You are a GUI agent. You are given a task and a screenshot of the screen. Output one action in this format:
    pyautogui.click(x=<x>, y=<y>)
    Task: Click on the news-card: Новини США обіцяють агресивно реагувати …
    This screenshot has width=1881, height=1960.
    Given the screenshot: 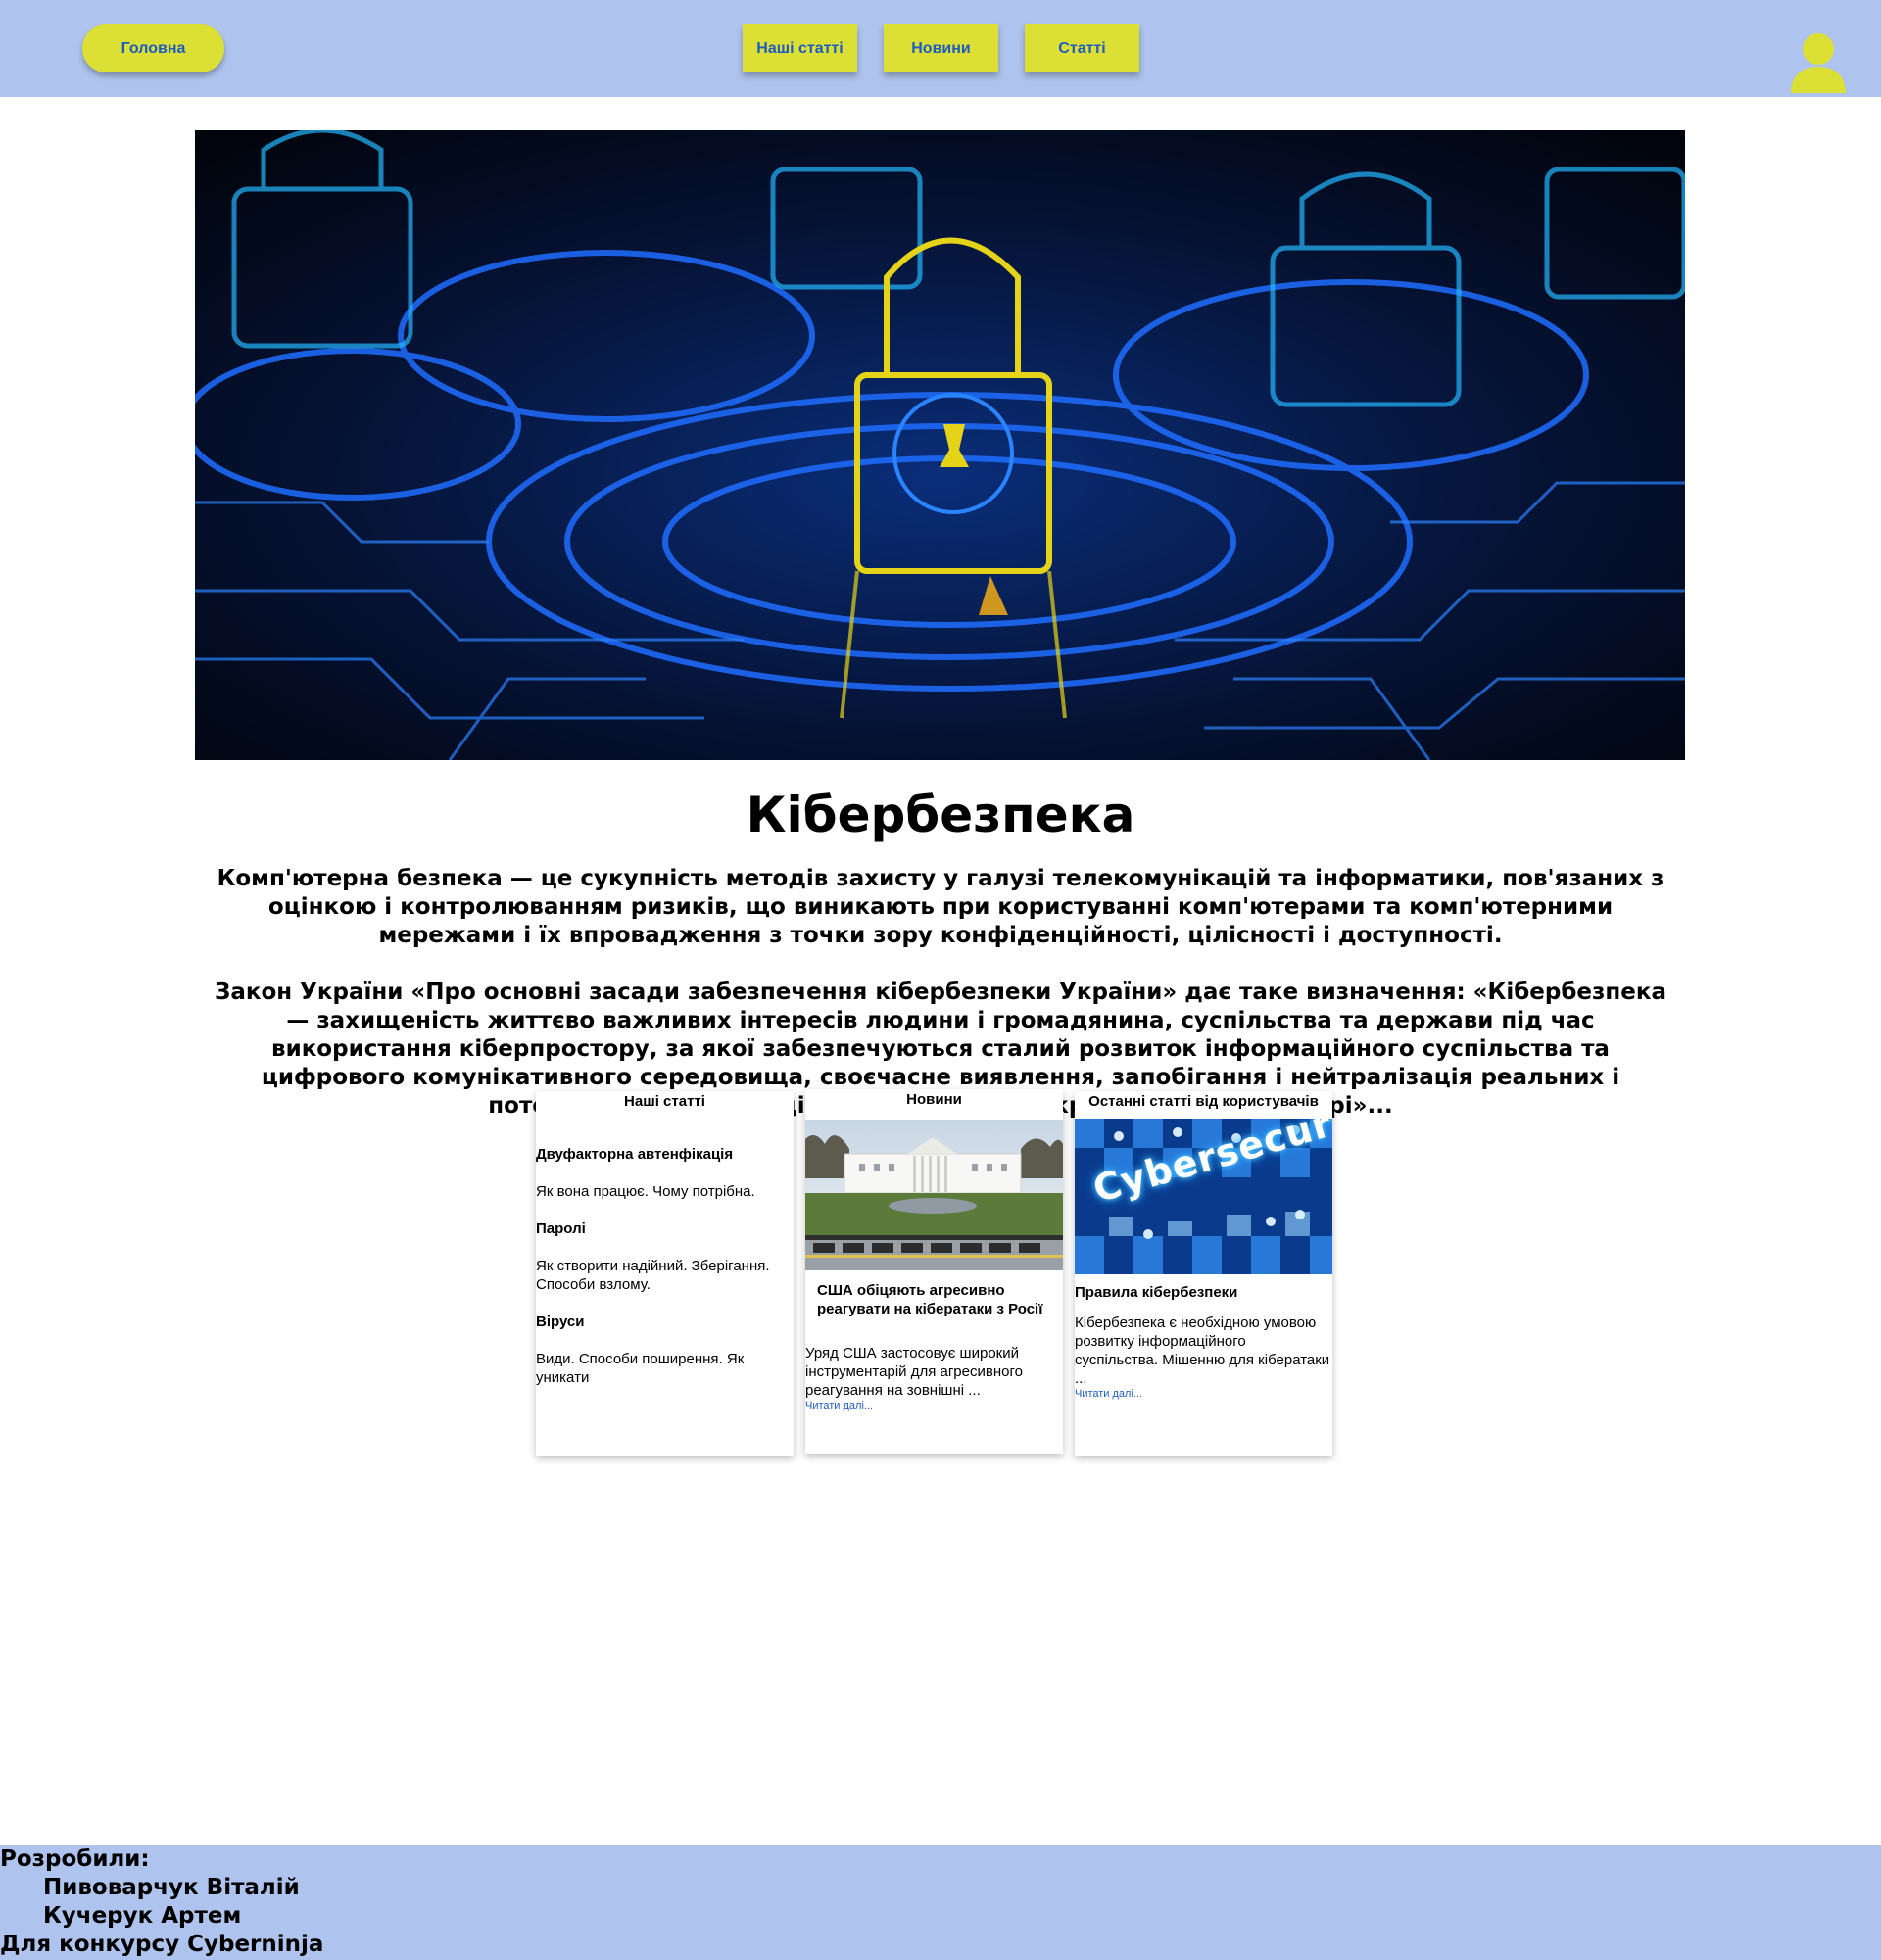 What is the action you would take?
    pyautogui.click(x=934, y=1272)
    